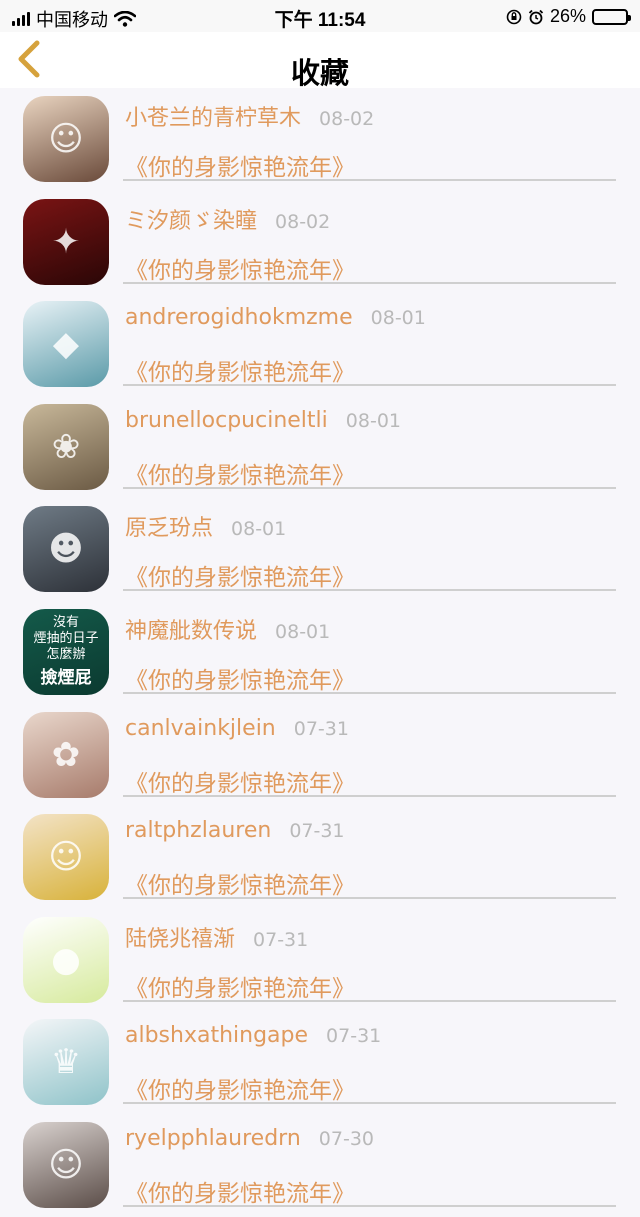 This screenshot has width=640, height=1217. What do you see at coordinates (320, 447) in the screenshot?
I see `list-item: ❀ brunellocpucineltli 08-01 《你的身影惊艳流年》` at bounding box center [320, 447].